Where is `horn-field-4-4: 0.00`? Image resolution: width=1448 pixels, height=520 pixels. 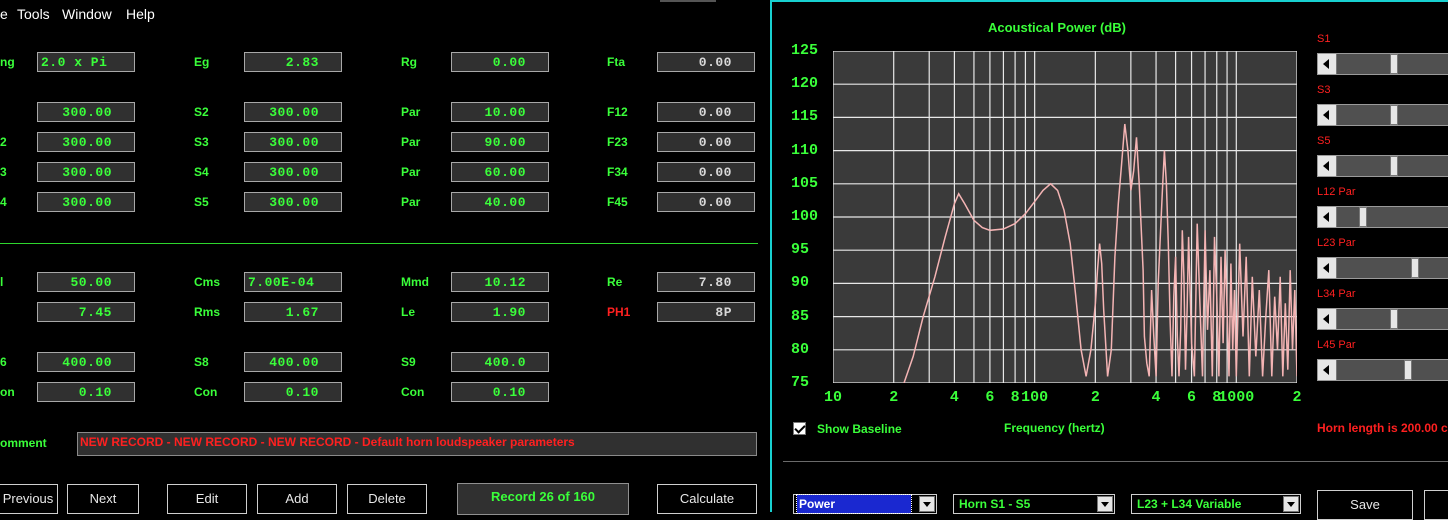 horn-field-4-4: 0.00 is located at coordinates (706, 202).